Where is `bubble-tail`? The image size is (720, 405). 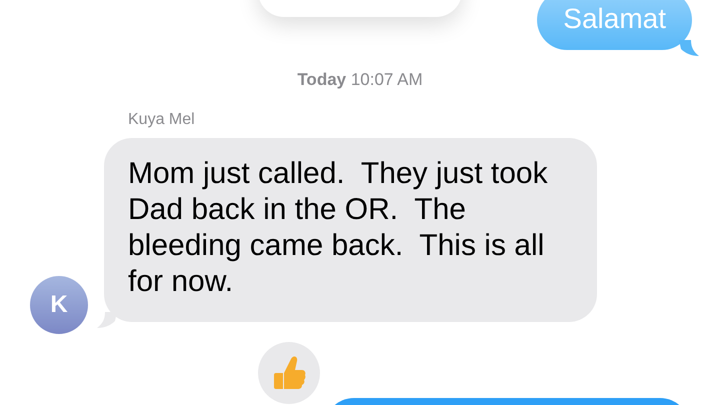
bubble-tail is located at coordinates (689, 48).